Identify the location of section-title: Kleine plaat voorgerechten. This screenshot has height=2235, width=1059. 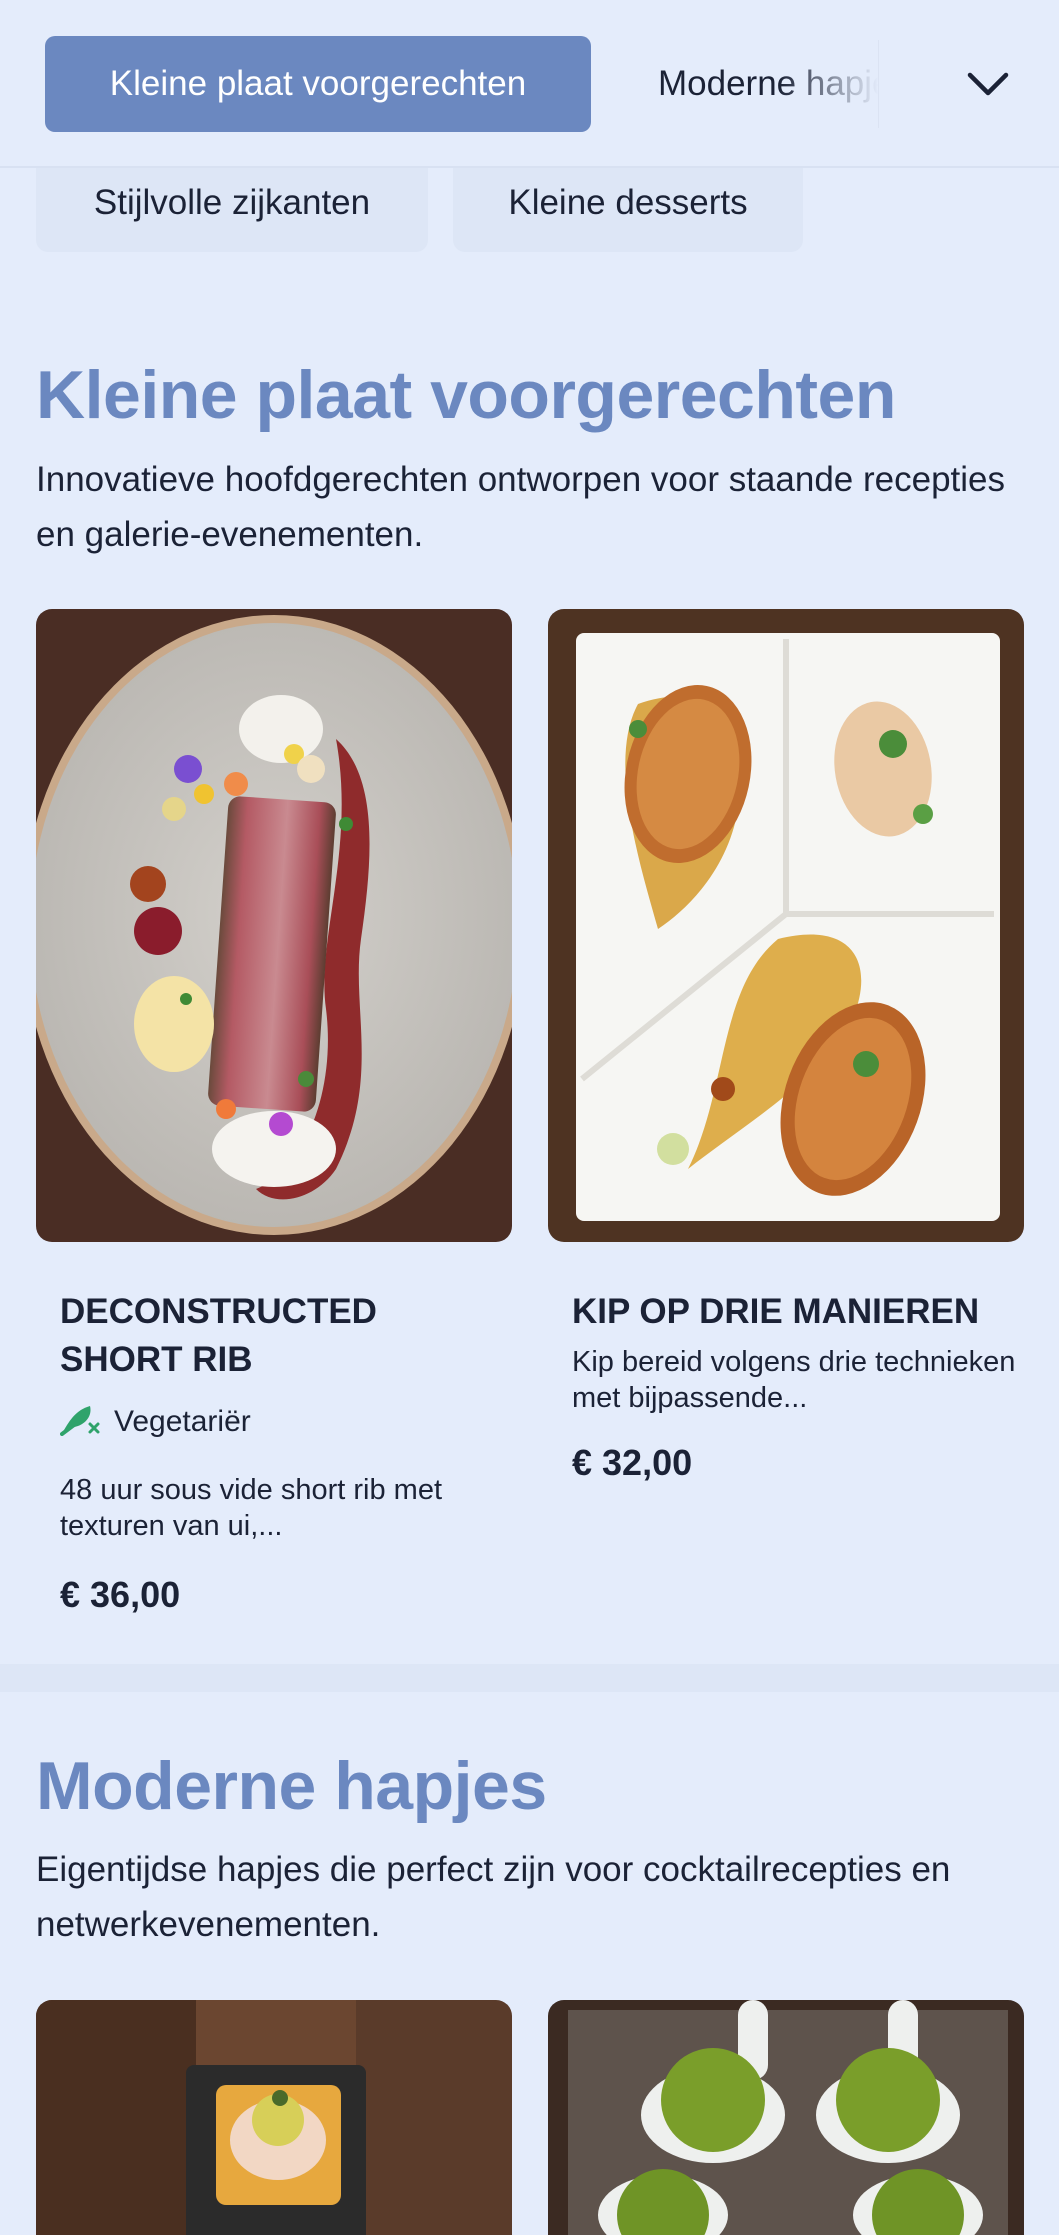
(466, 395).